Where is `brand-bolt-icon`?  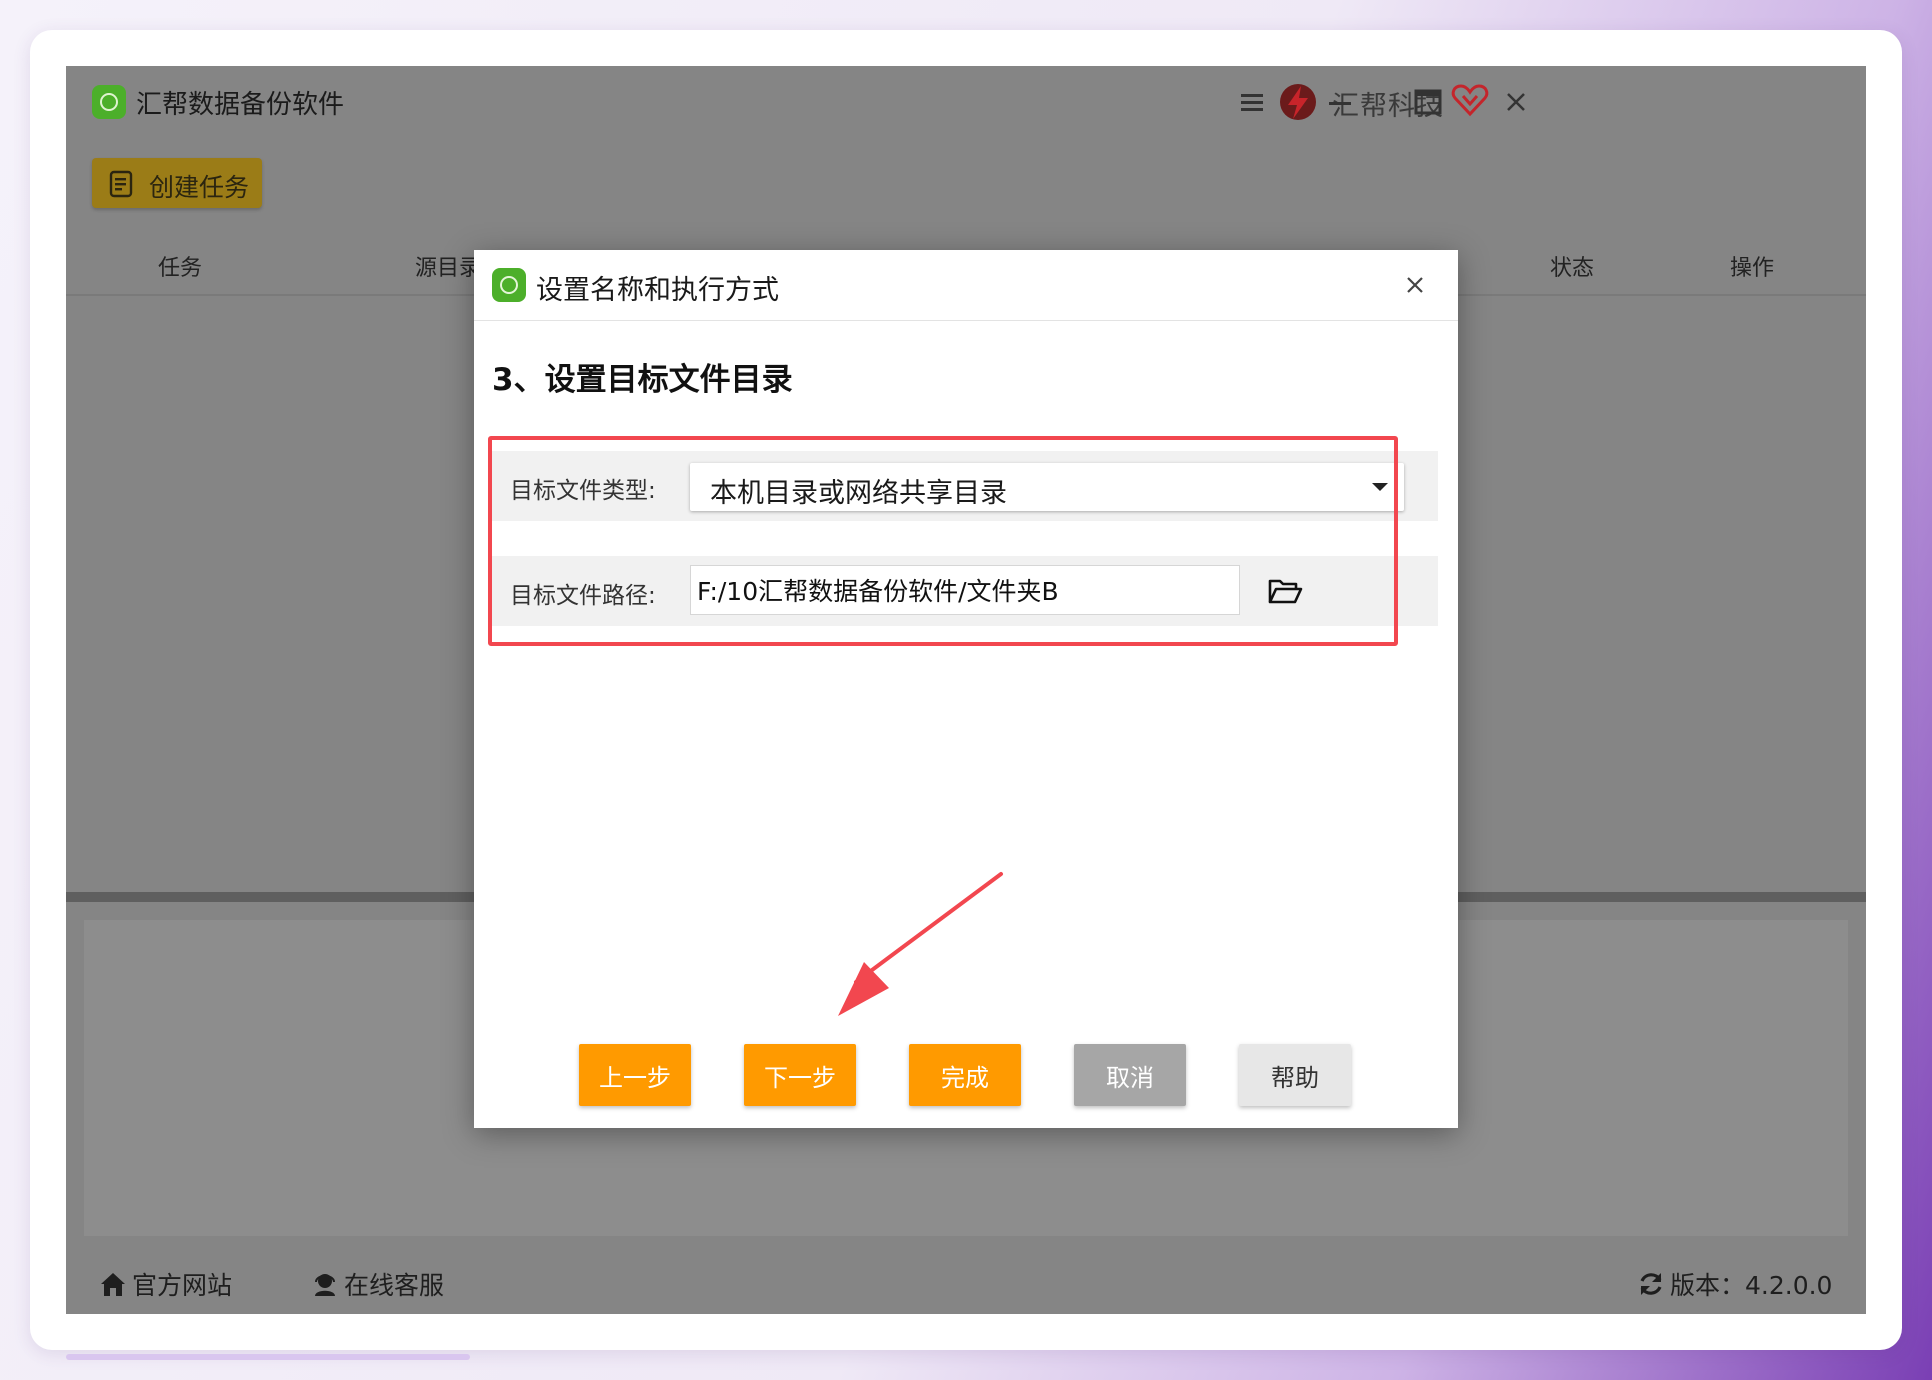 brand-bolt-icon is located at coordinates (1298, 102).